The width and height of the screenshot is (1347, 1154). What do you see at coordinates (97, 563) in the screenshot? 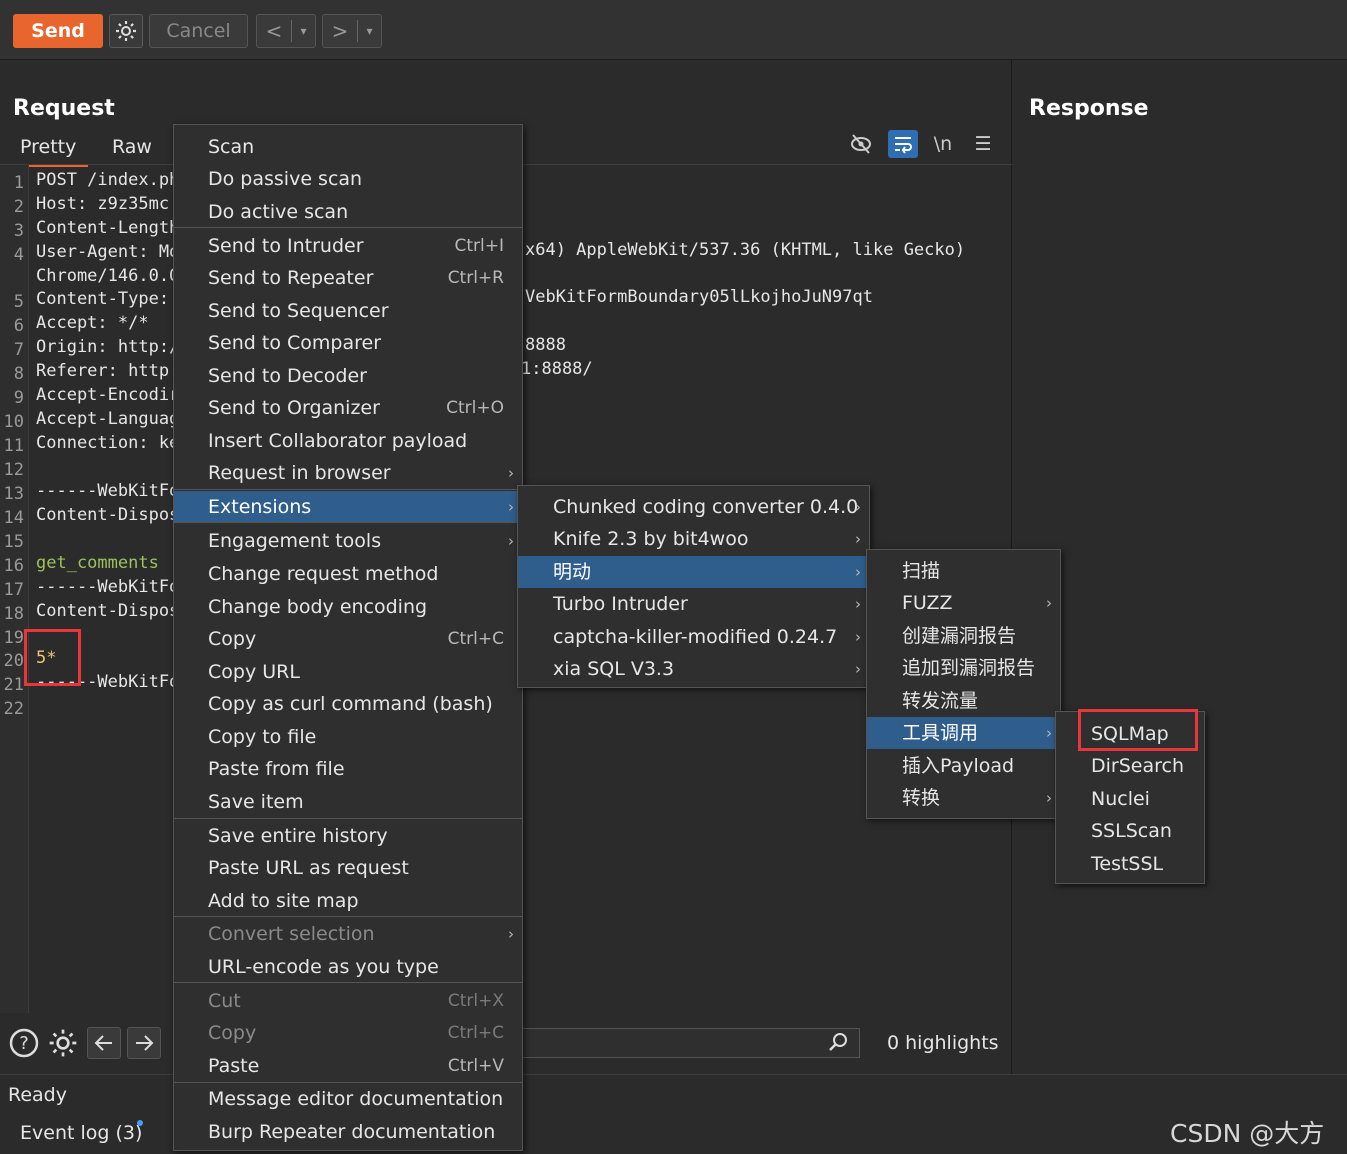
I see `code-line: get_comments` at bounding box center [97, 563].